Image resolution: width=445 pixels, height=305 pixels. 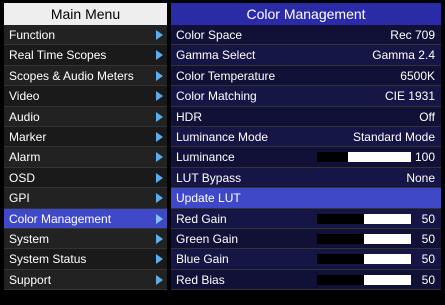 I want to click on menu-item-support: Support, so click(x=85, y=280).